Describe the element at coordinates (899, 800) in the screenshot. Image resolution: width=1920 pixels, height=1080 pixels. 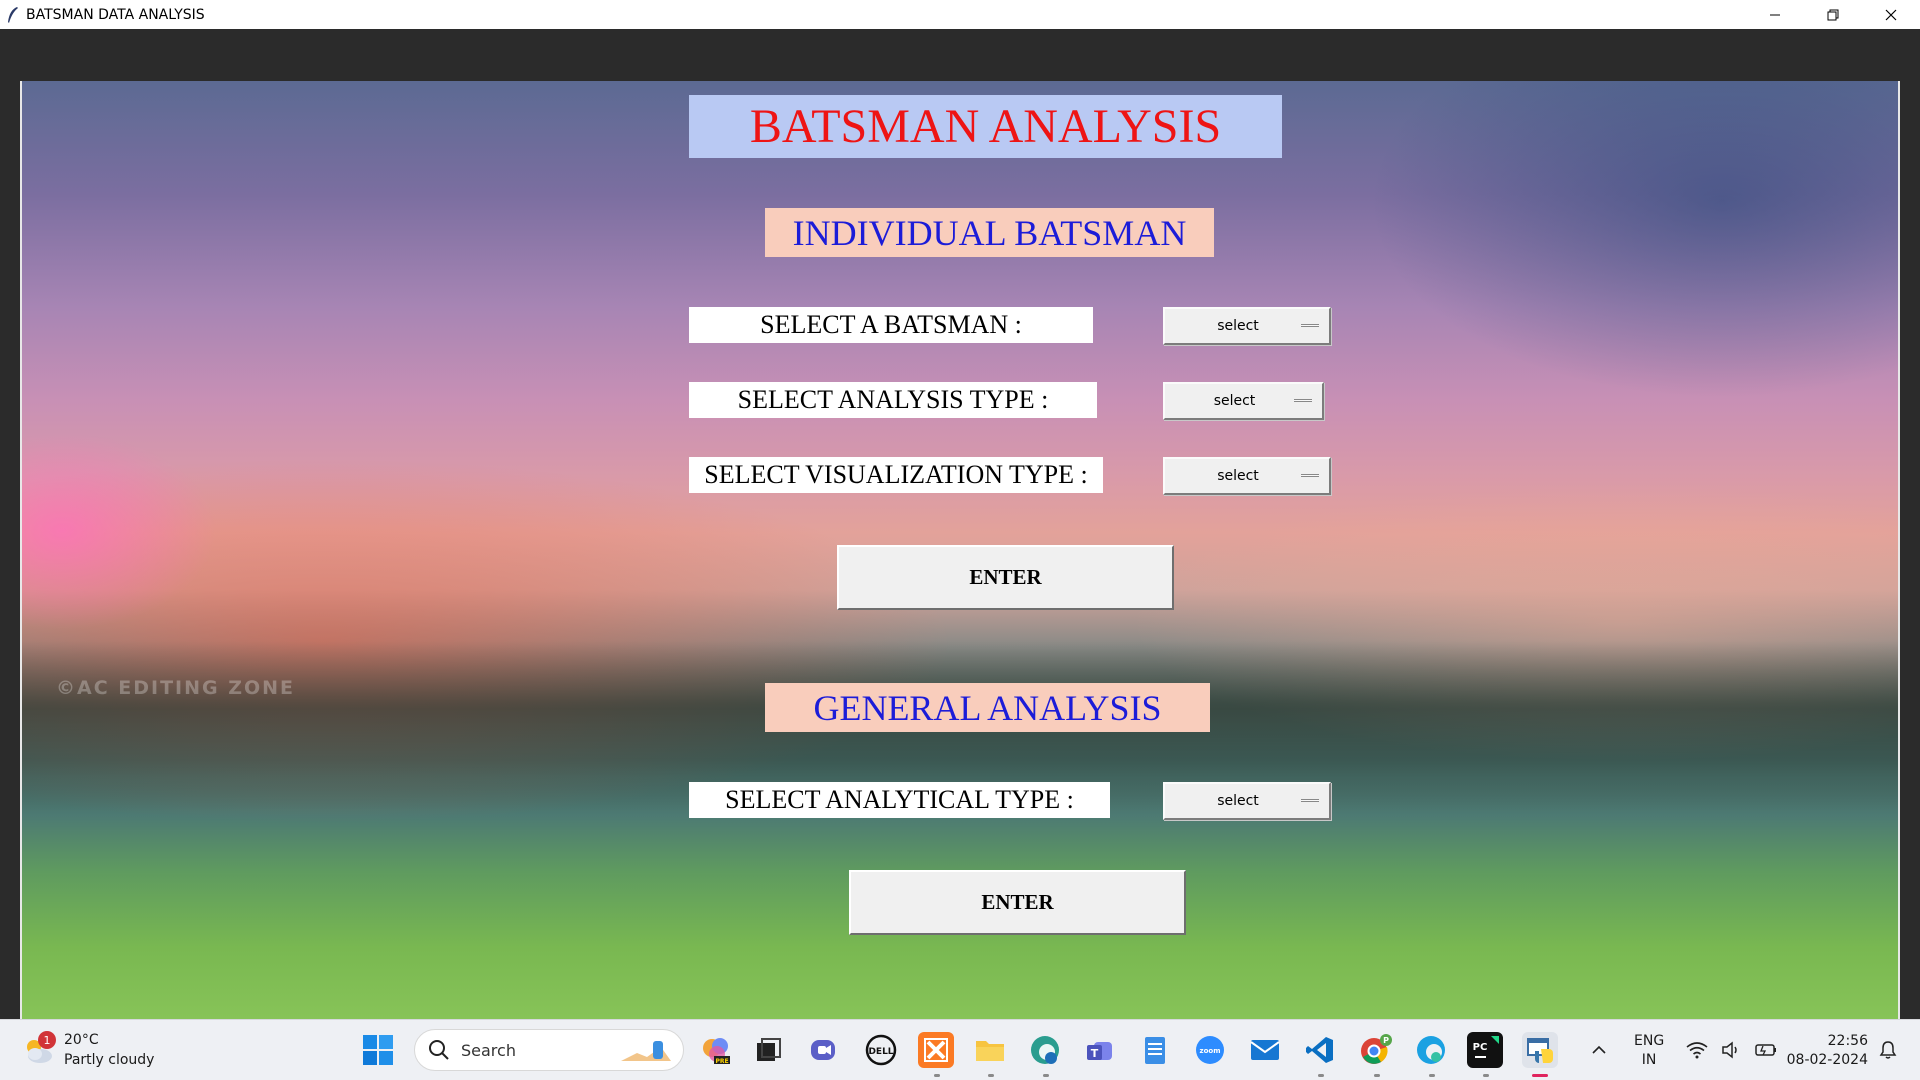
I see `select-analytical-type-label: SELECT ANALYTICAL TYPE :` at that location.